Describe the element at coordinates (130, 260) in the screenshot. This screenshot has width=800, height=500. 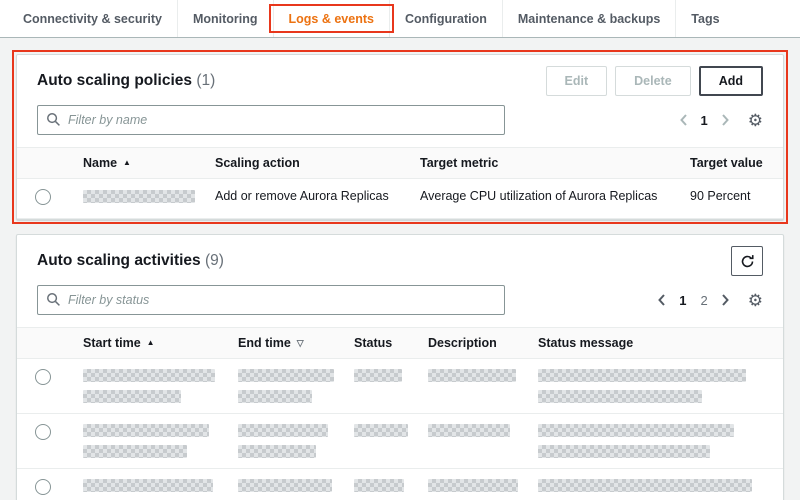
I see `activities-panel-title: Auto scaling activities (9)` at that location.